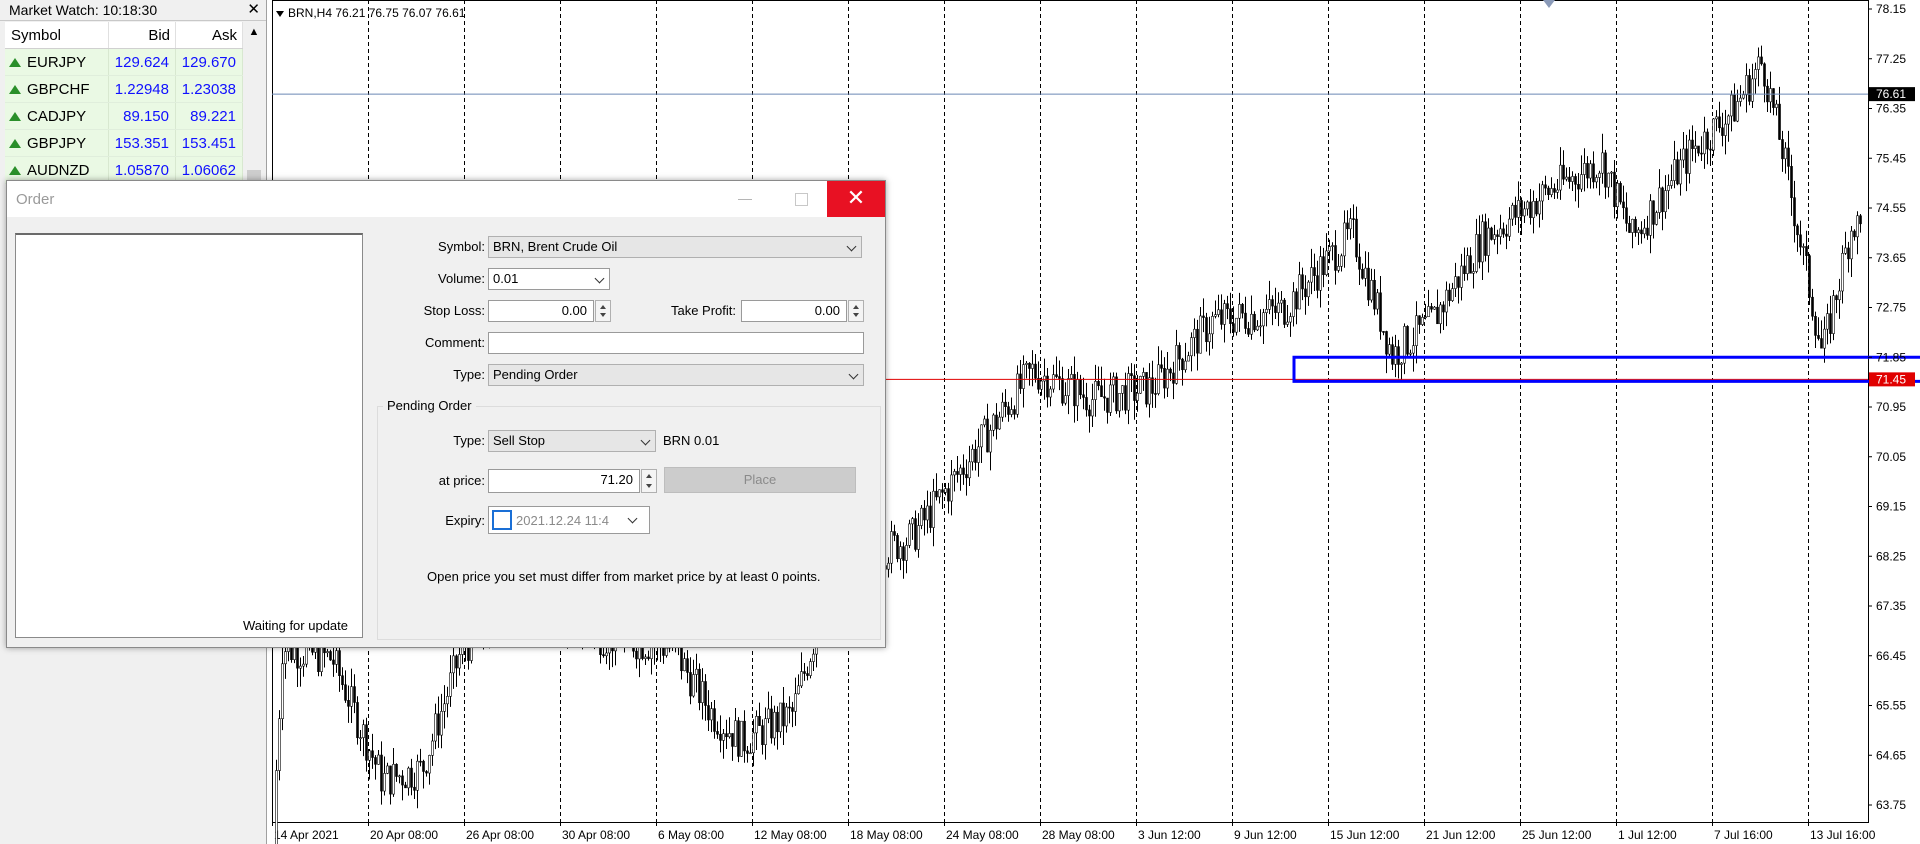  What do you see at coordinates (649, 481) in the screenshot?
I see `at-price-stepper` at bounding box center [649, 481].